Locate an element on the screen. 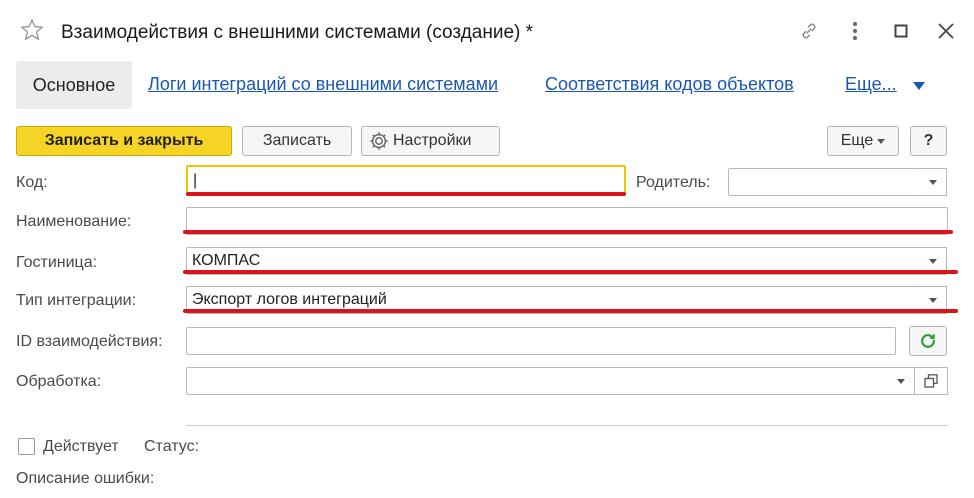  error-description-label: Описание ошибки: is located at coordinates (85, 478).